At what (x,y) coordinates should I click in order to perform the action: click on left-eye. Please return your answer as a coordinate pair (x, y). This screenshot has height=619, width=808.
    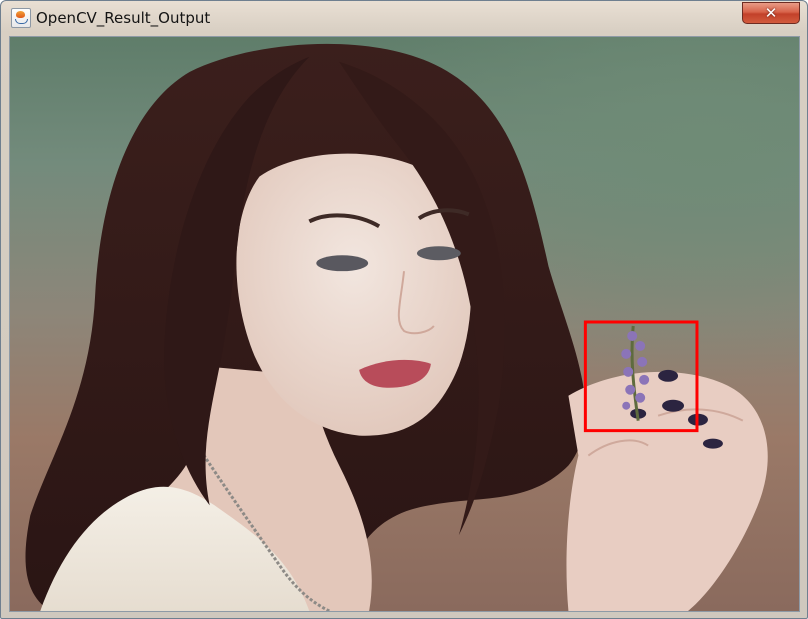
    Looking at the image, I should click on (342, 263).